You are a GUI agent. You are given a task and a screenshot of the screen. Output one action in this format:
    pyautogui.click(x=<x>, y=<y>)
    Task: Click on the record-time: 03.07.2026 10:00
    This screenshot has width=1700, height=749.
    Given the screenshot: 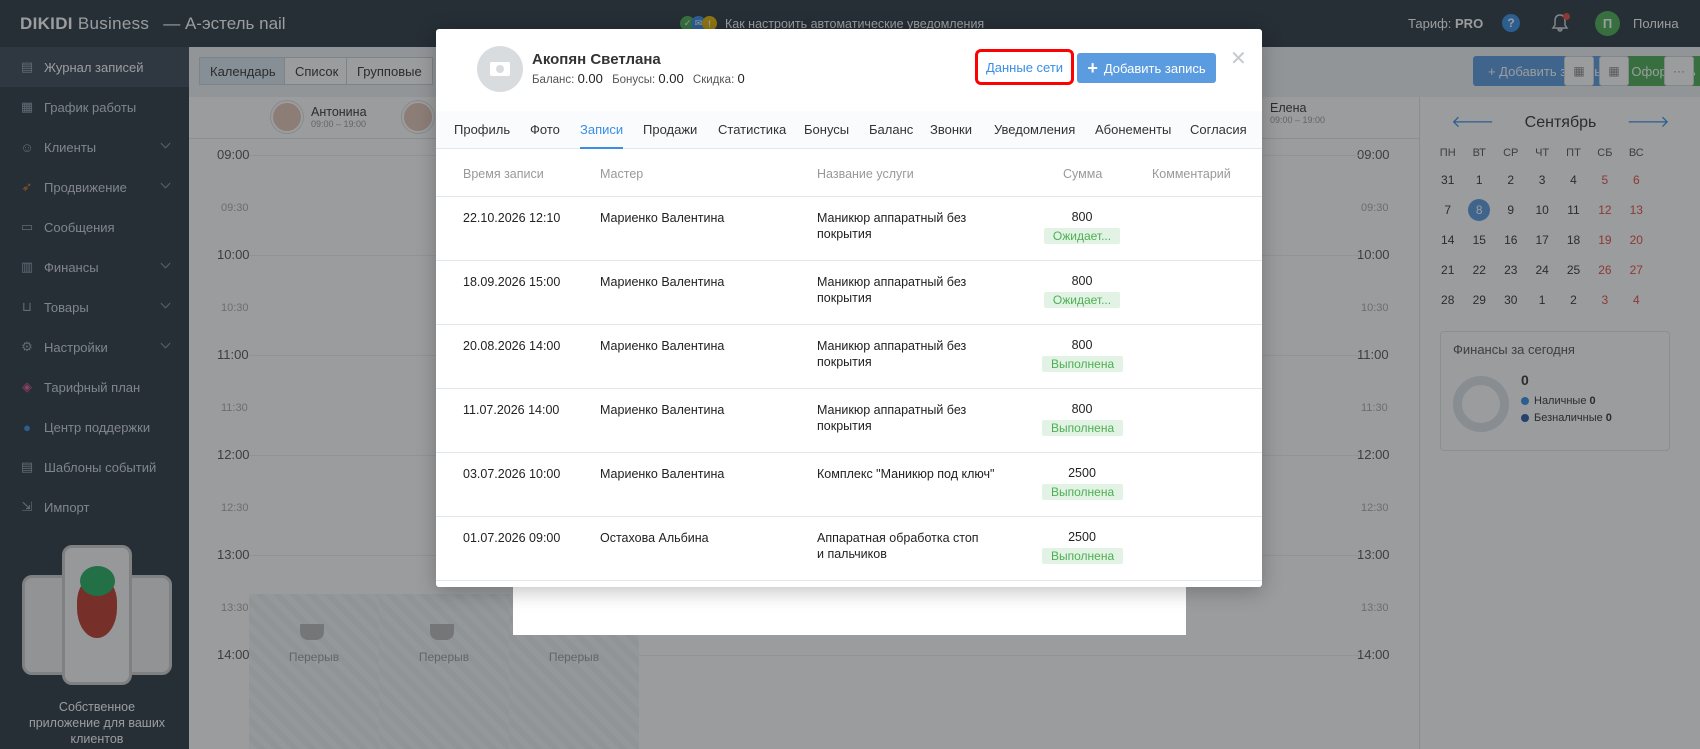 What is the action you would take?
    pyautogui.click(x=512, y=474)
    